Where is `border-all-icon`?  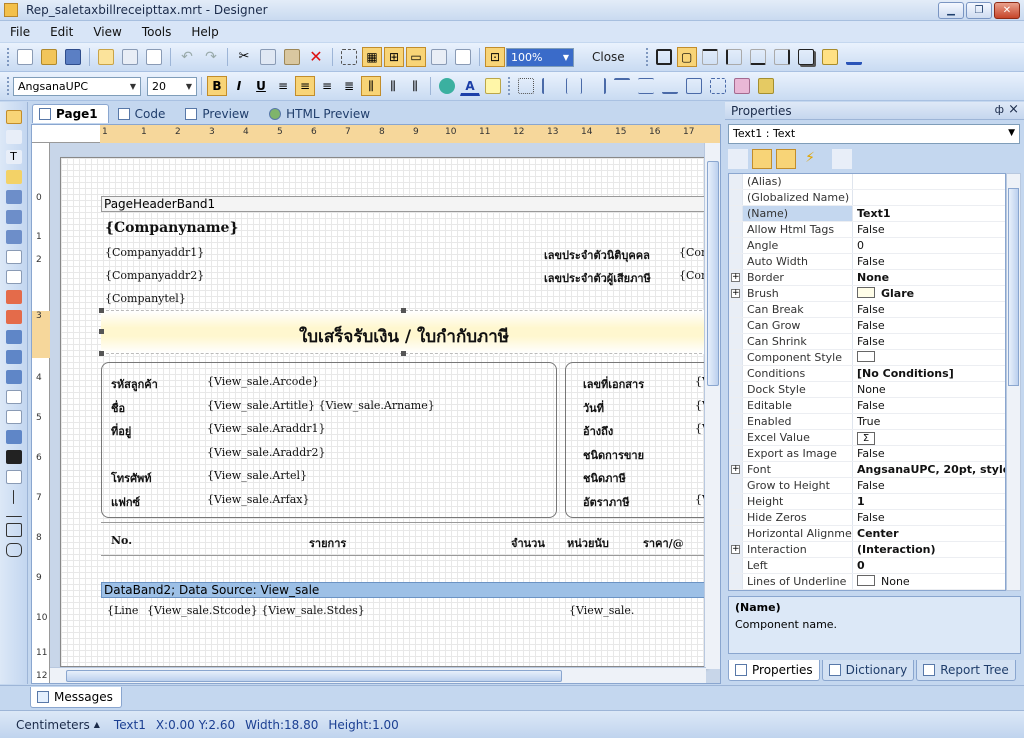 border-all-icon is located at coordinates (663, 57).